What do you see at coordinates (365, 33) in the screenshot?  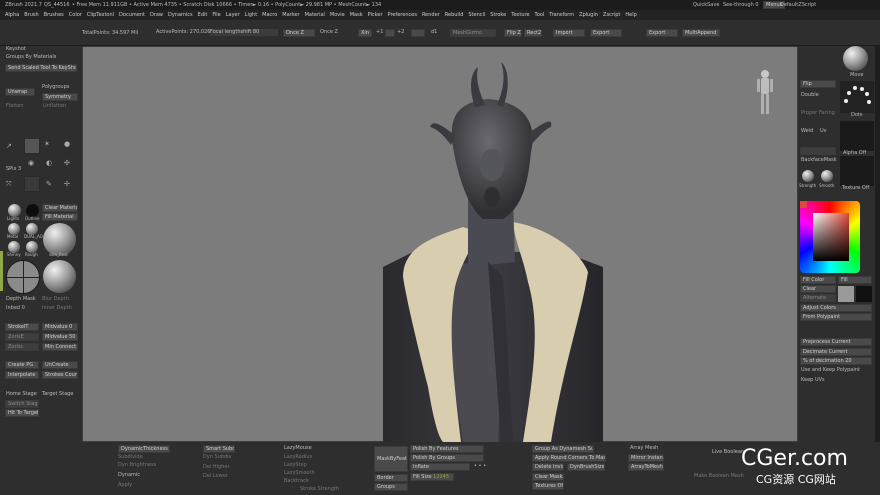 I see `x-axis-button: Xin` at bounding box center [365, 33].